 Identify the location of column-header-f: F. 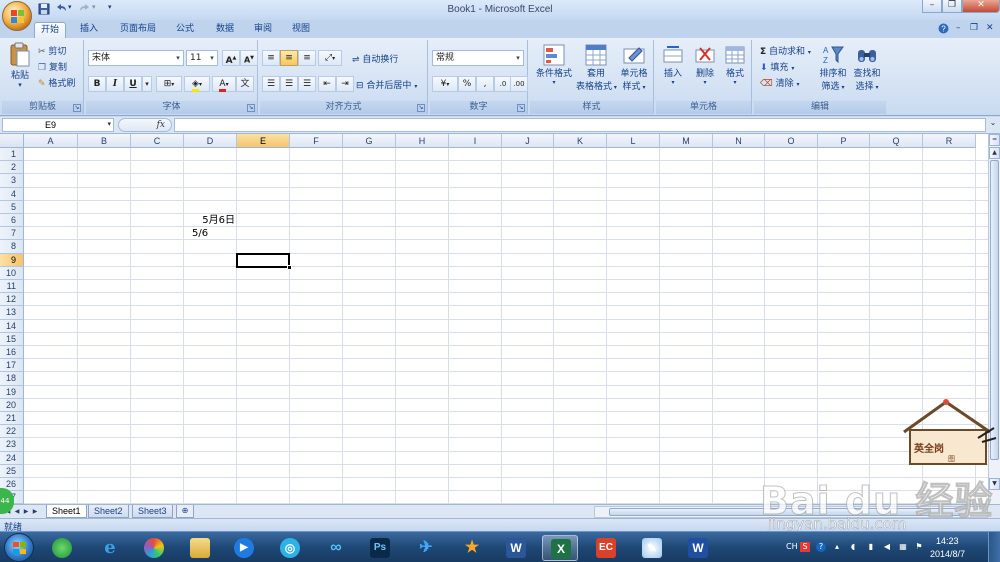
(316, 141).